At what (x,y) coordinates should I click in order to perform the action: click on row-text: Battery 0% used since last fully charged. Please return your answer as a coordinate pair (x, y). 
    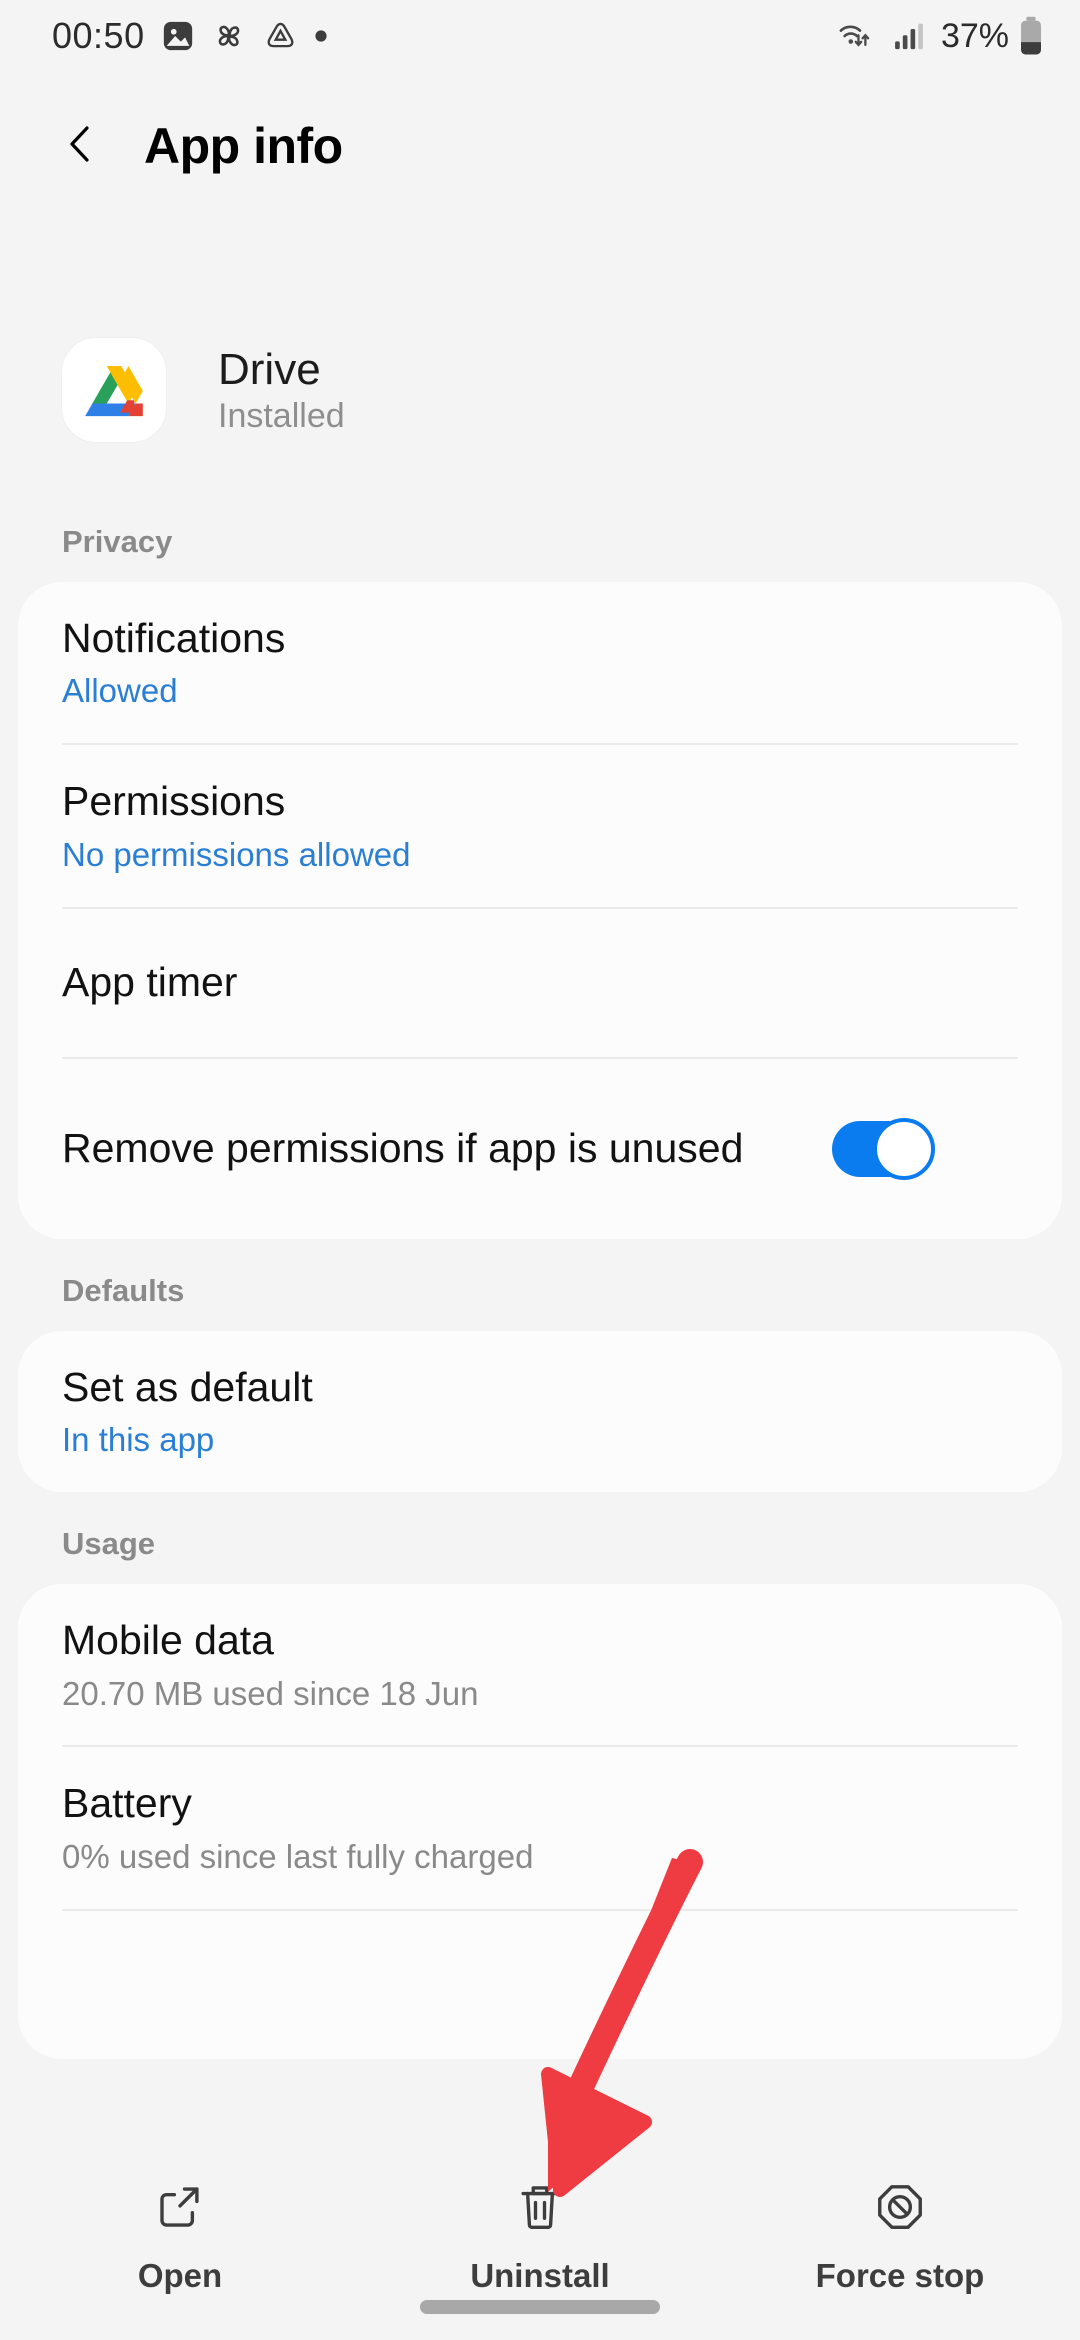
    Looking at the image, I should click on (540, 1827).